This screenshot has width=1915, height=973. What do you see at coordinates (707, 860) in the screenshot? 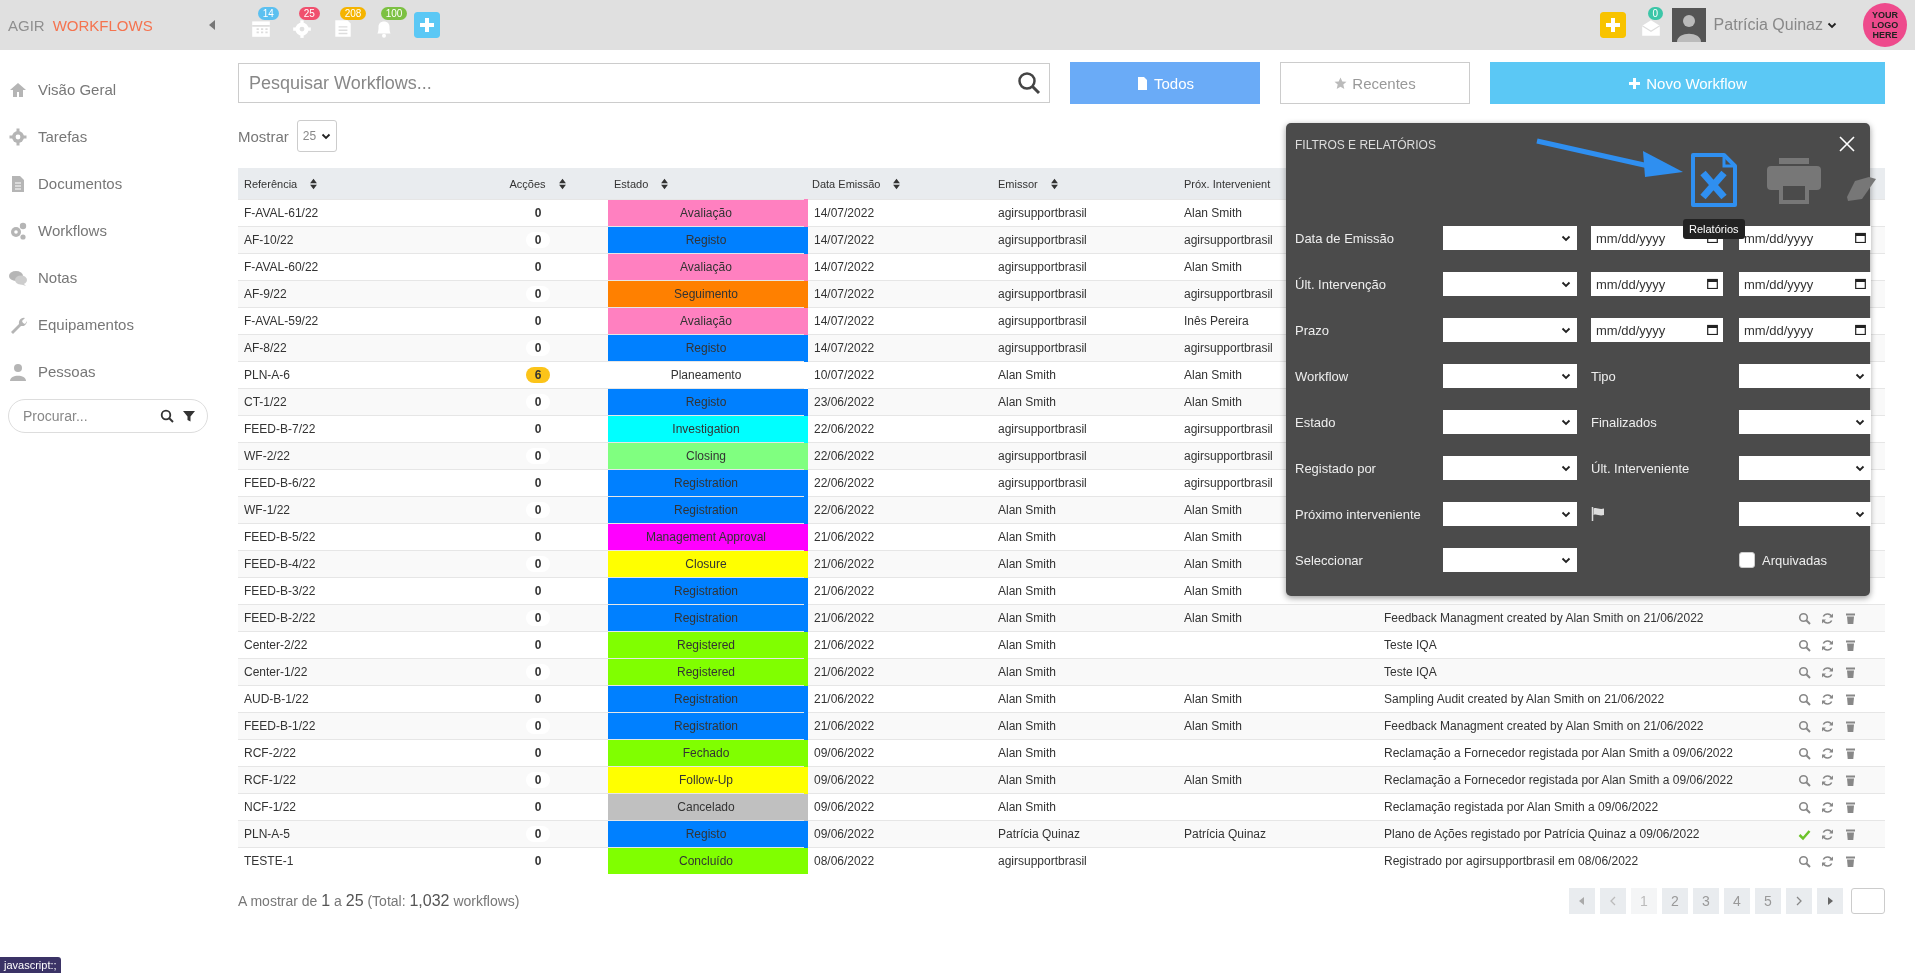
I see `status-cell: Concluído` at bounding box center [707, 860].